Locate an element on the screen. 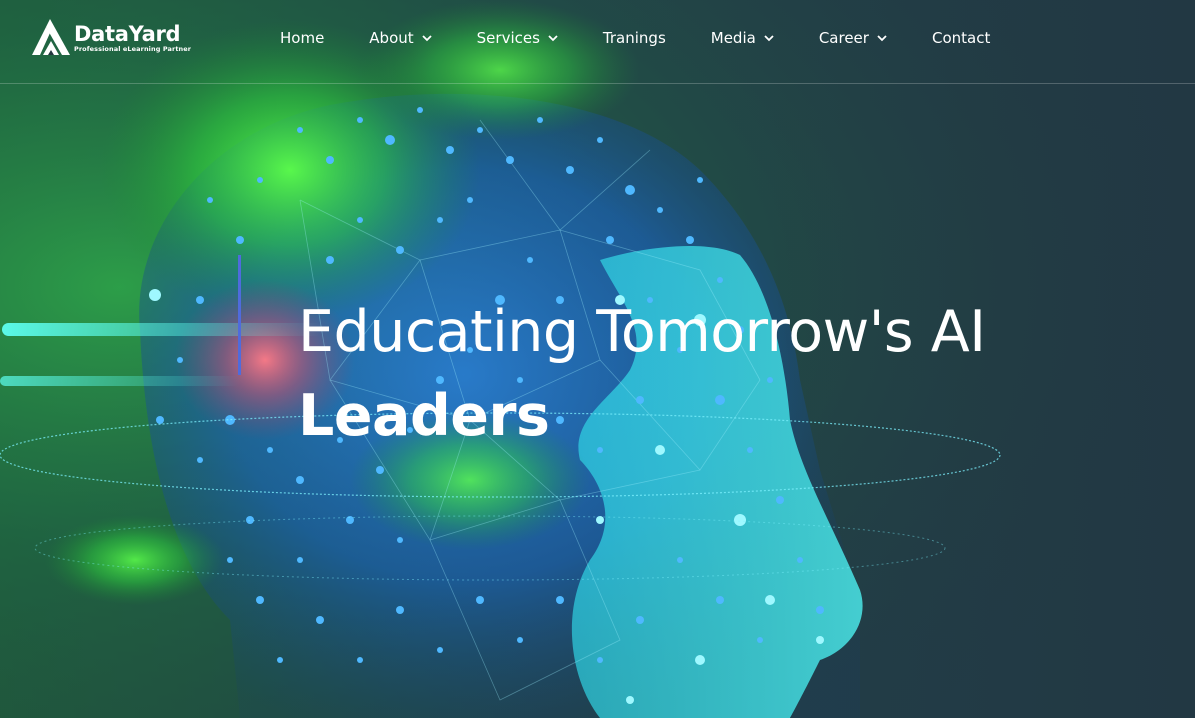 This screenshot has height=718, width=1195. hero-title-line1: Educating Tomorrow's AI is located at coordinates (642, 332).